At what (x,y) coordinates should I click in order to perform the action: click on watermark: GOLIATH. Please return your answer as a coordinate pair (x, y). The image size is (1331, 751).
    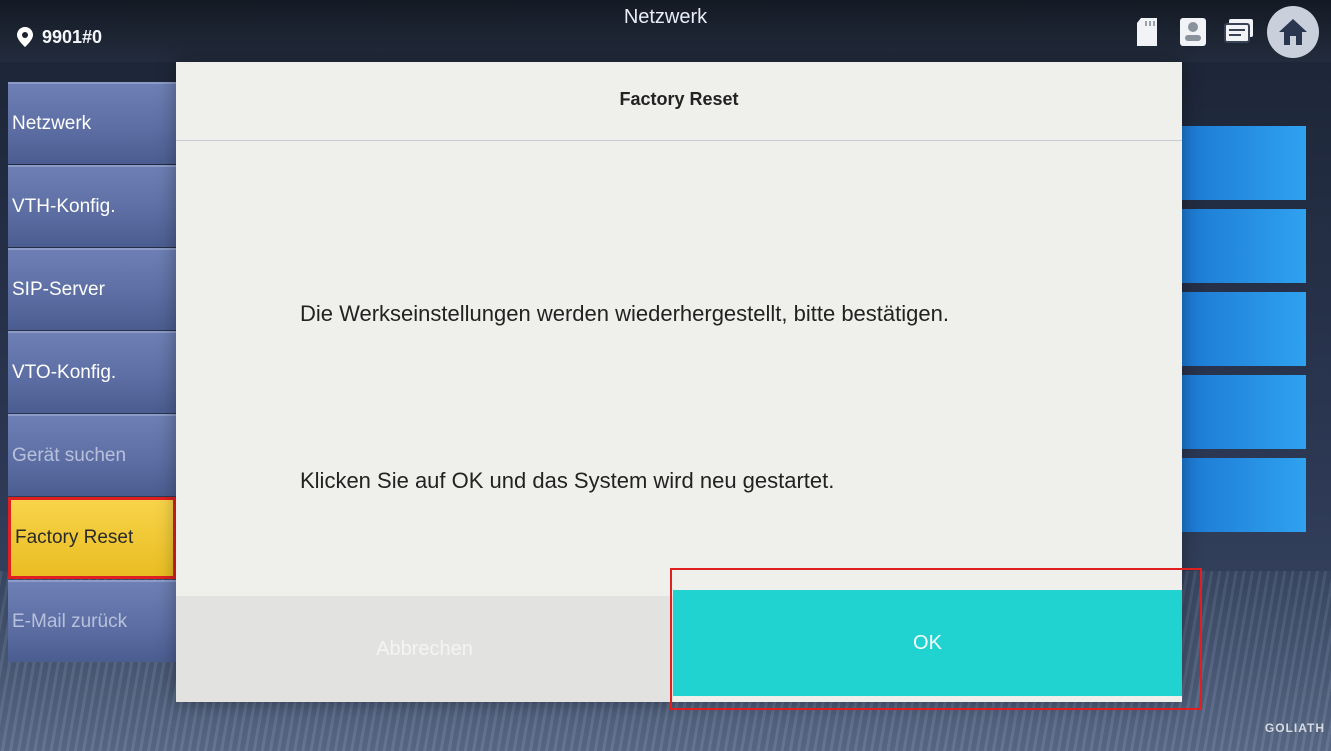
    Looking at the image, I should click on (1294, 728).